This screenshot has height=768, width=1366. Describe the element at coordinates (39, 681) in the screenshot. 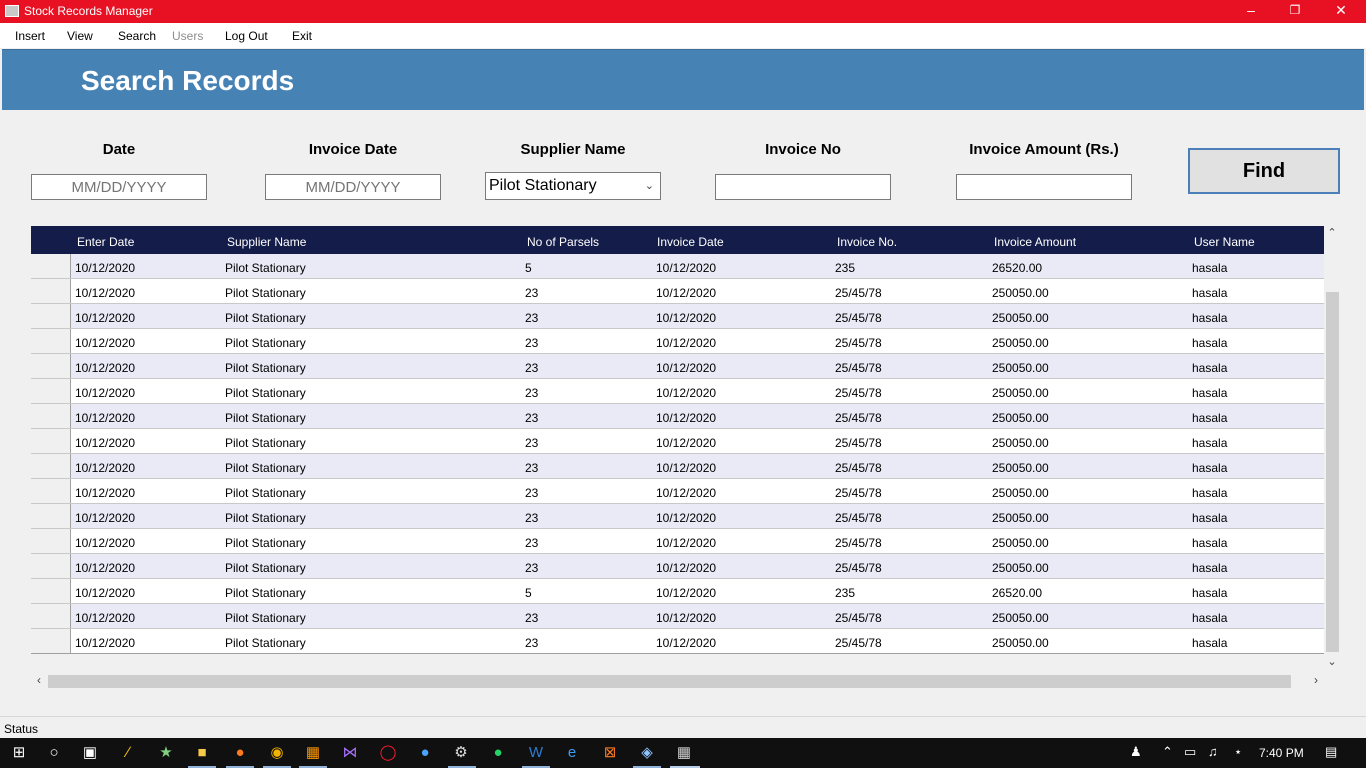

I see `scroll-left-icon: ‹` at that location.